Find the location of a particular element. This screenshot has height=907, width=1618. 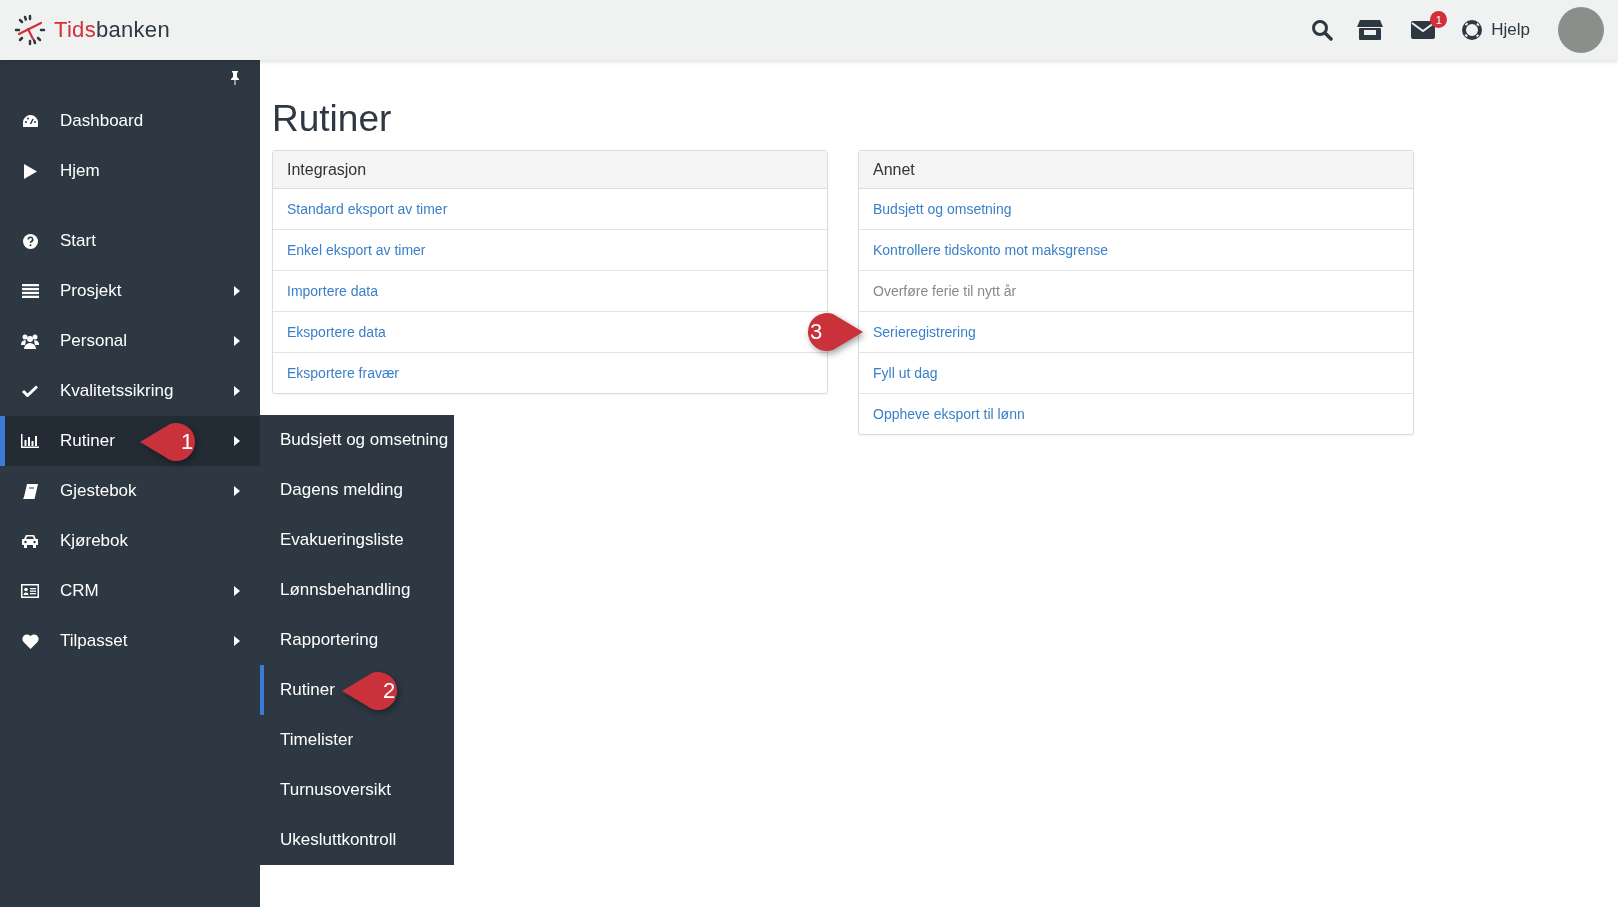

sidebar-item: CRM is located at coordinates (130, 591).